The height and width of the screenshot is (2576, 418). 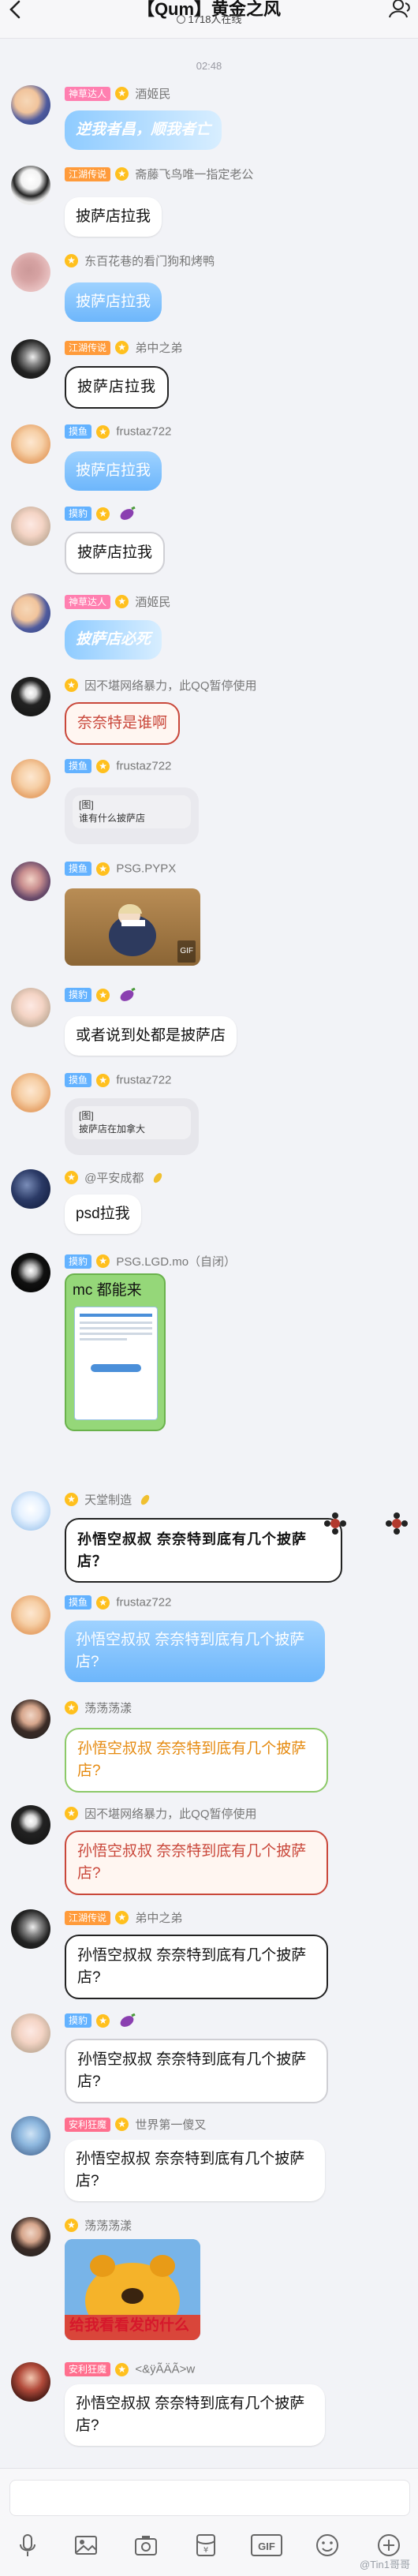 I want to click on message-item: 安利狂魔 ★ <&ÿÃÄÃ>w 孙悟空叔叔 奈奈特到底有几个披萨店?, so click(x=209, y=2409).